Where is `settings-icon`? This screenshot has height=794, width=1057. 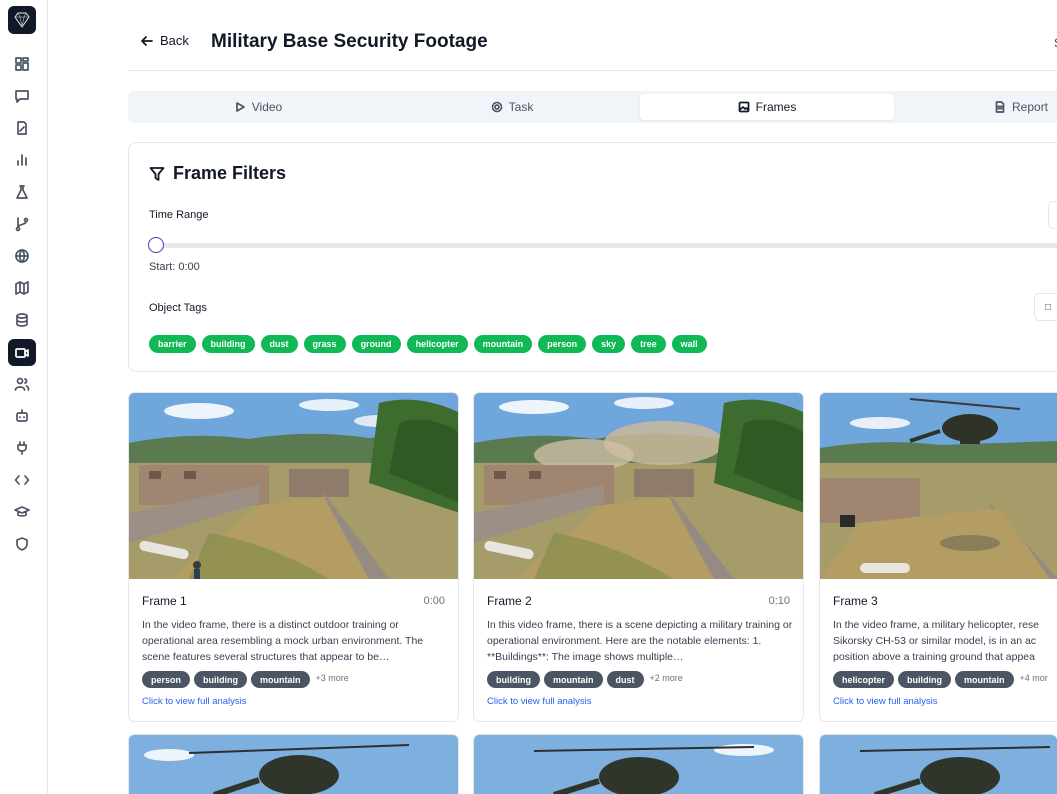 settings-icon is located at coordinates (497, 107).